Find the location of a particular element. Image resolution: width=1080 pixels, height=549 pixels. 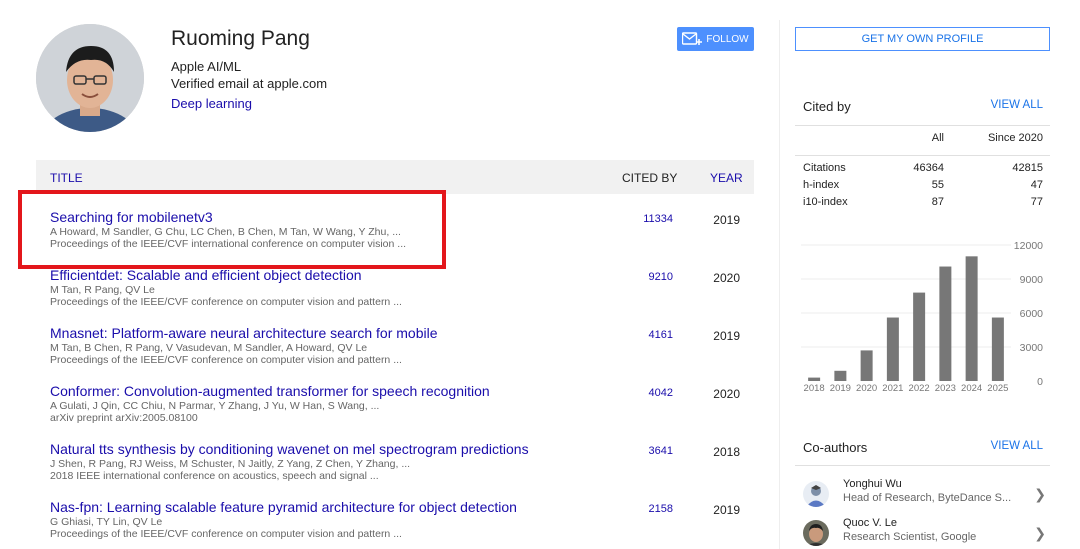

profile-name: Ruoming Pang is located at coordinates (240, 38).